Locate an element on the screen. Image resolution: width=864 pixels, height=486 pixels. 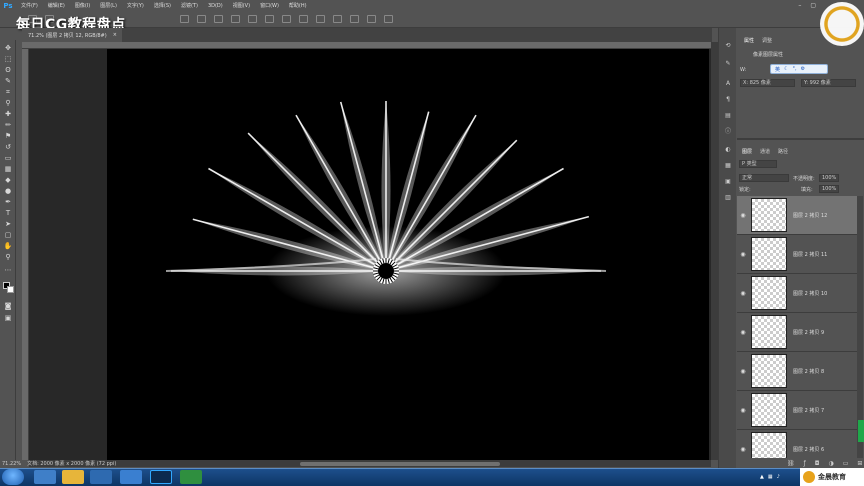
tab-properties: 属性 is located at coordinates (749, 40).